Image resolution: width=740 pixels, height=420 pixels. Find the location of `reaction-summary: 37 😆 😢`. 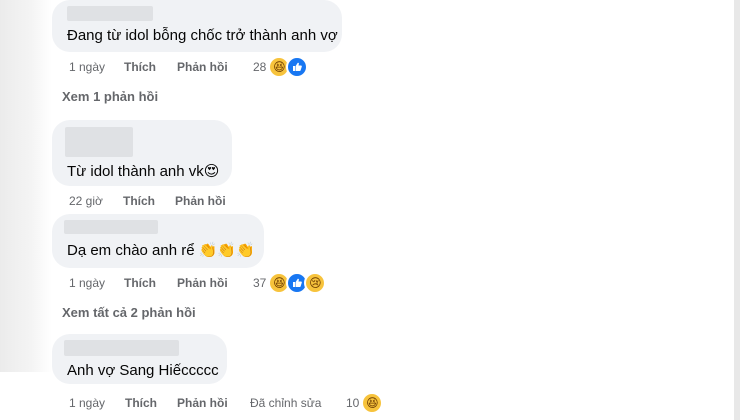

reaction-summary: 37 😆 😢 is located at coordinates (290, 283).